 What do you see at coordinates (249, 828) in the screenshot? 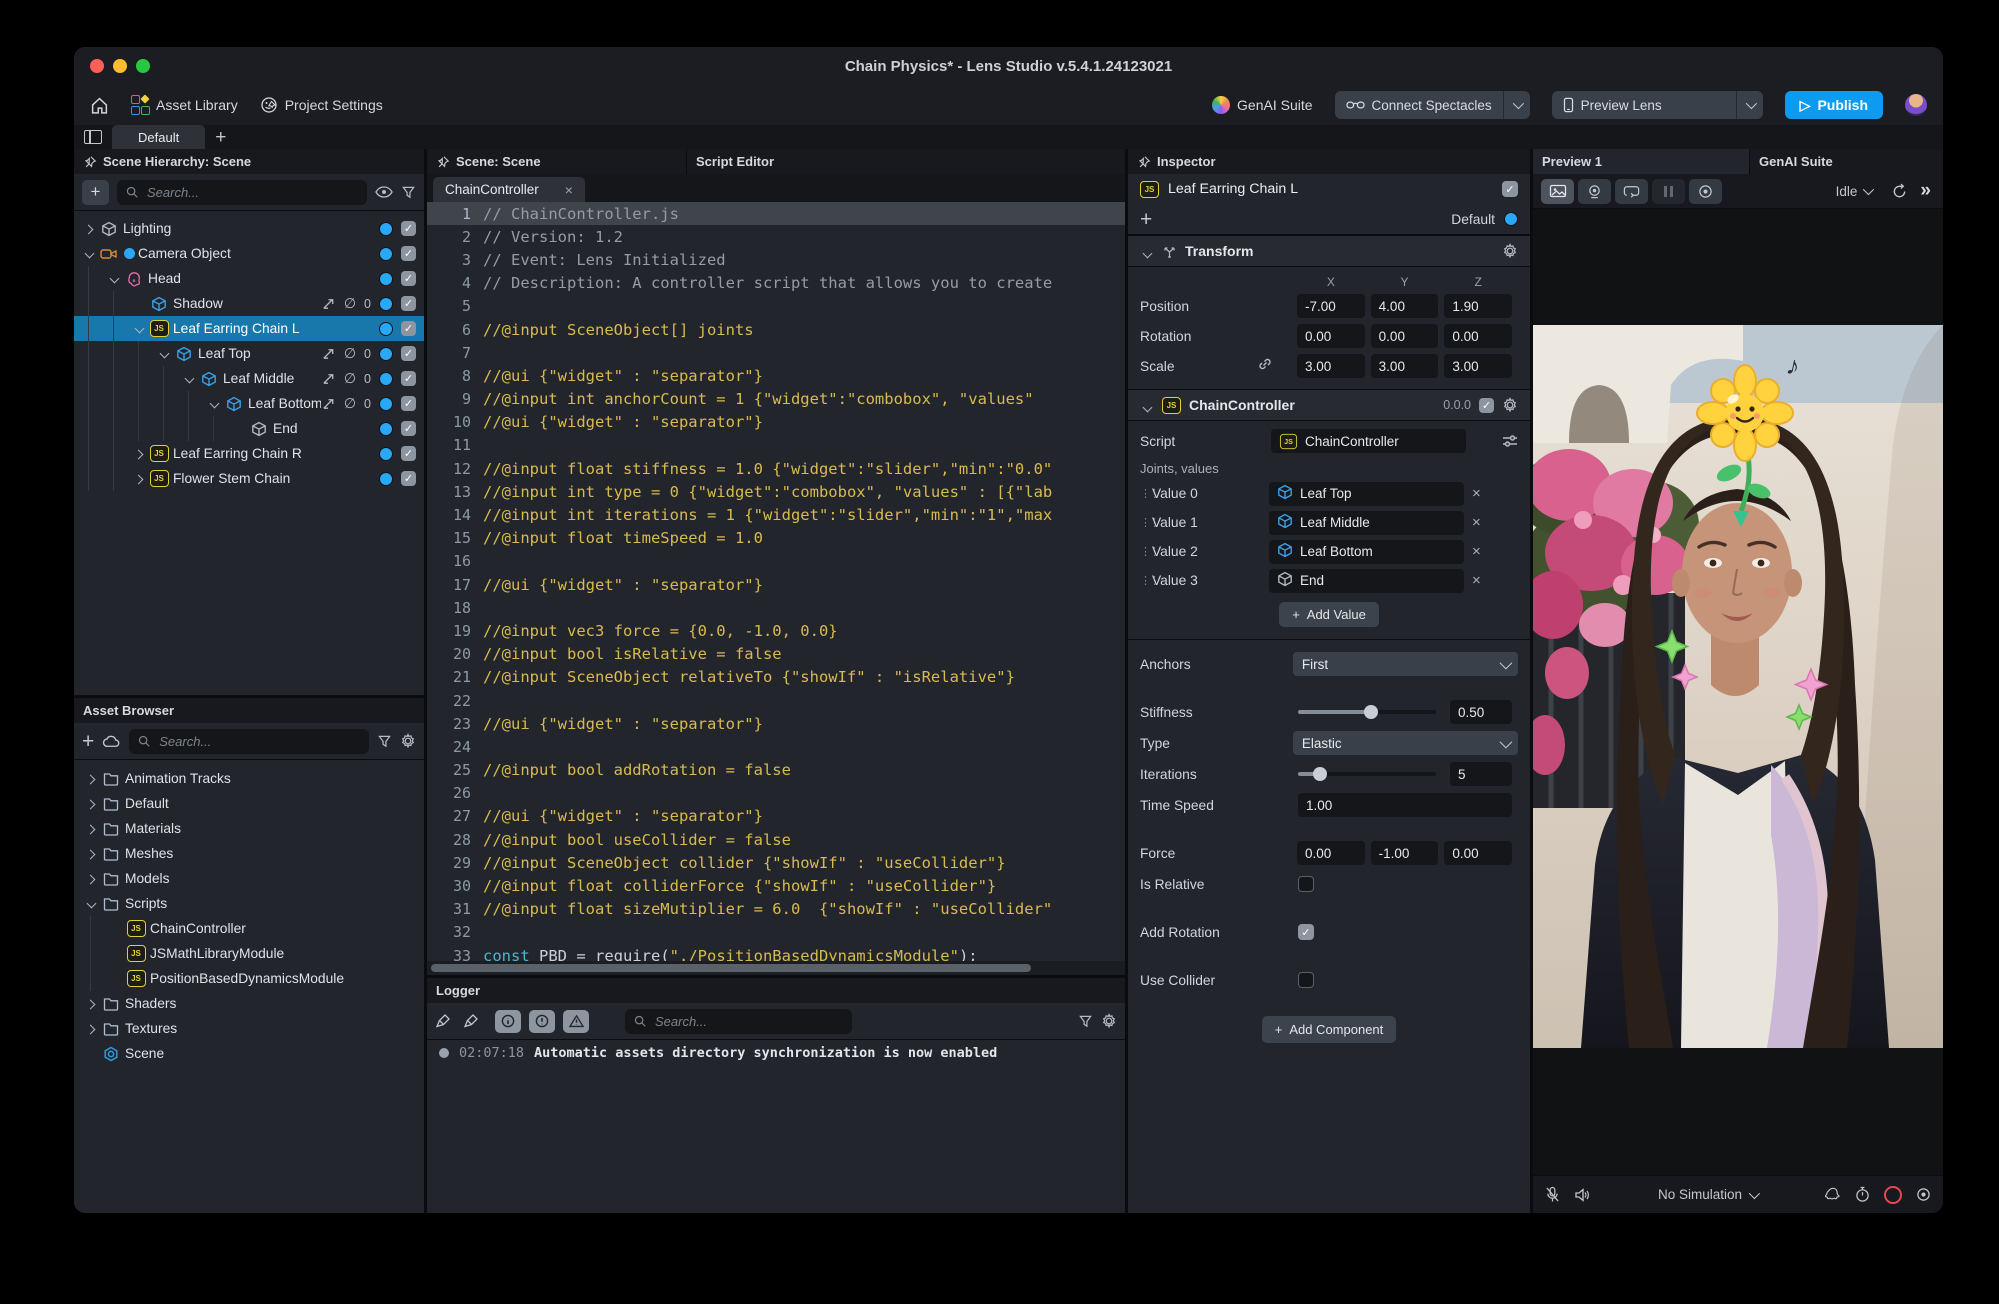
I see `asset-row: Materials` at bounding box center [249, 828].